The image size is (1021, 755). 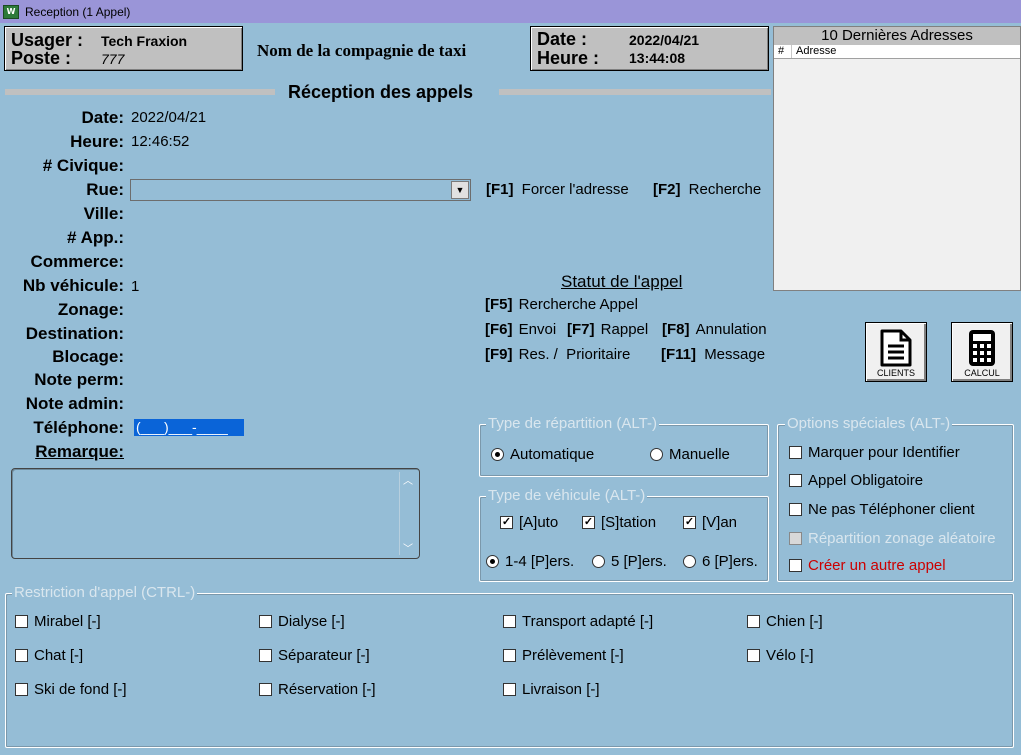 I want to click on chevron-down-icon: ▼, so click(x=460, y=190).